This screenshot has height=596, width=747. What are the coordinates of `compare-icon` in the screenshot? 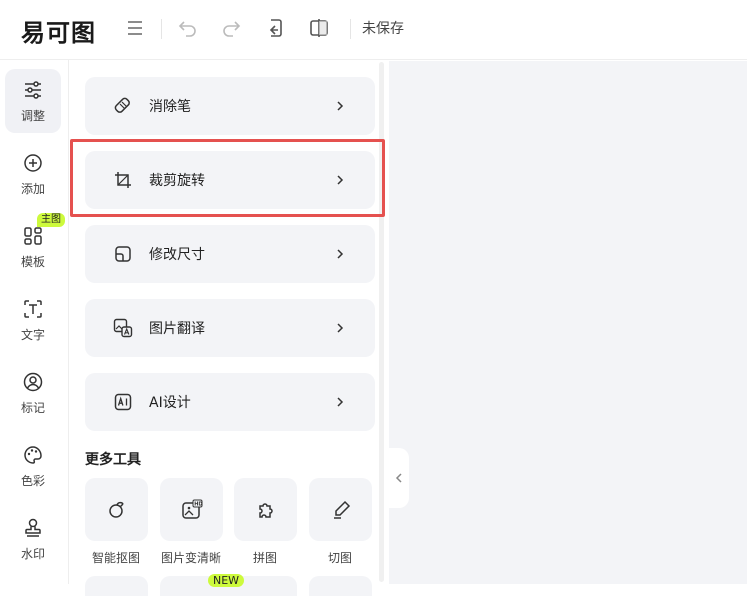 It's located at (319, 28).